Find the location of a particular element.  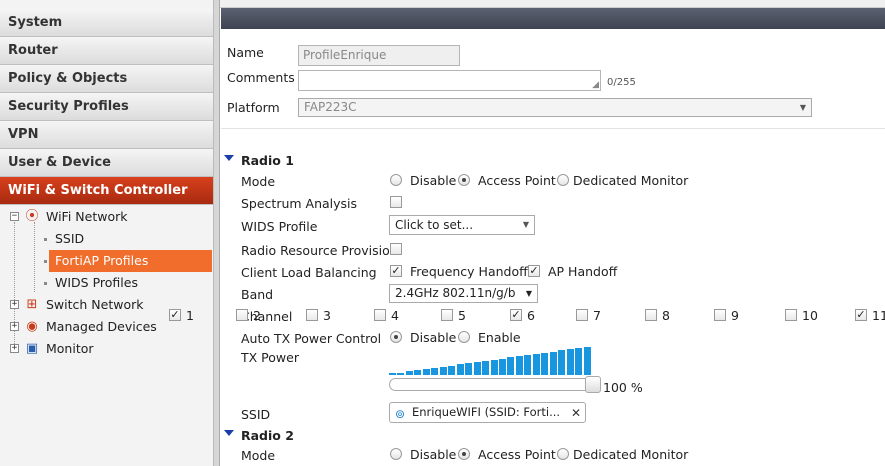

tree-item-switch-network: + ⊞ Switch Network is located at coordinates (106, 305).